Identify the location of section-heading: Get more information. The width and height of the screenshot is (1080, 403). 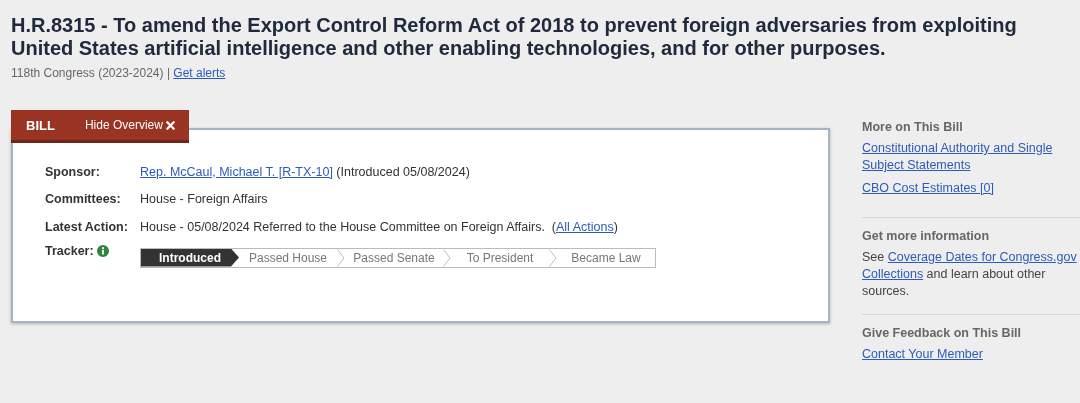
(926, 236).